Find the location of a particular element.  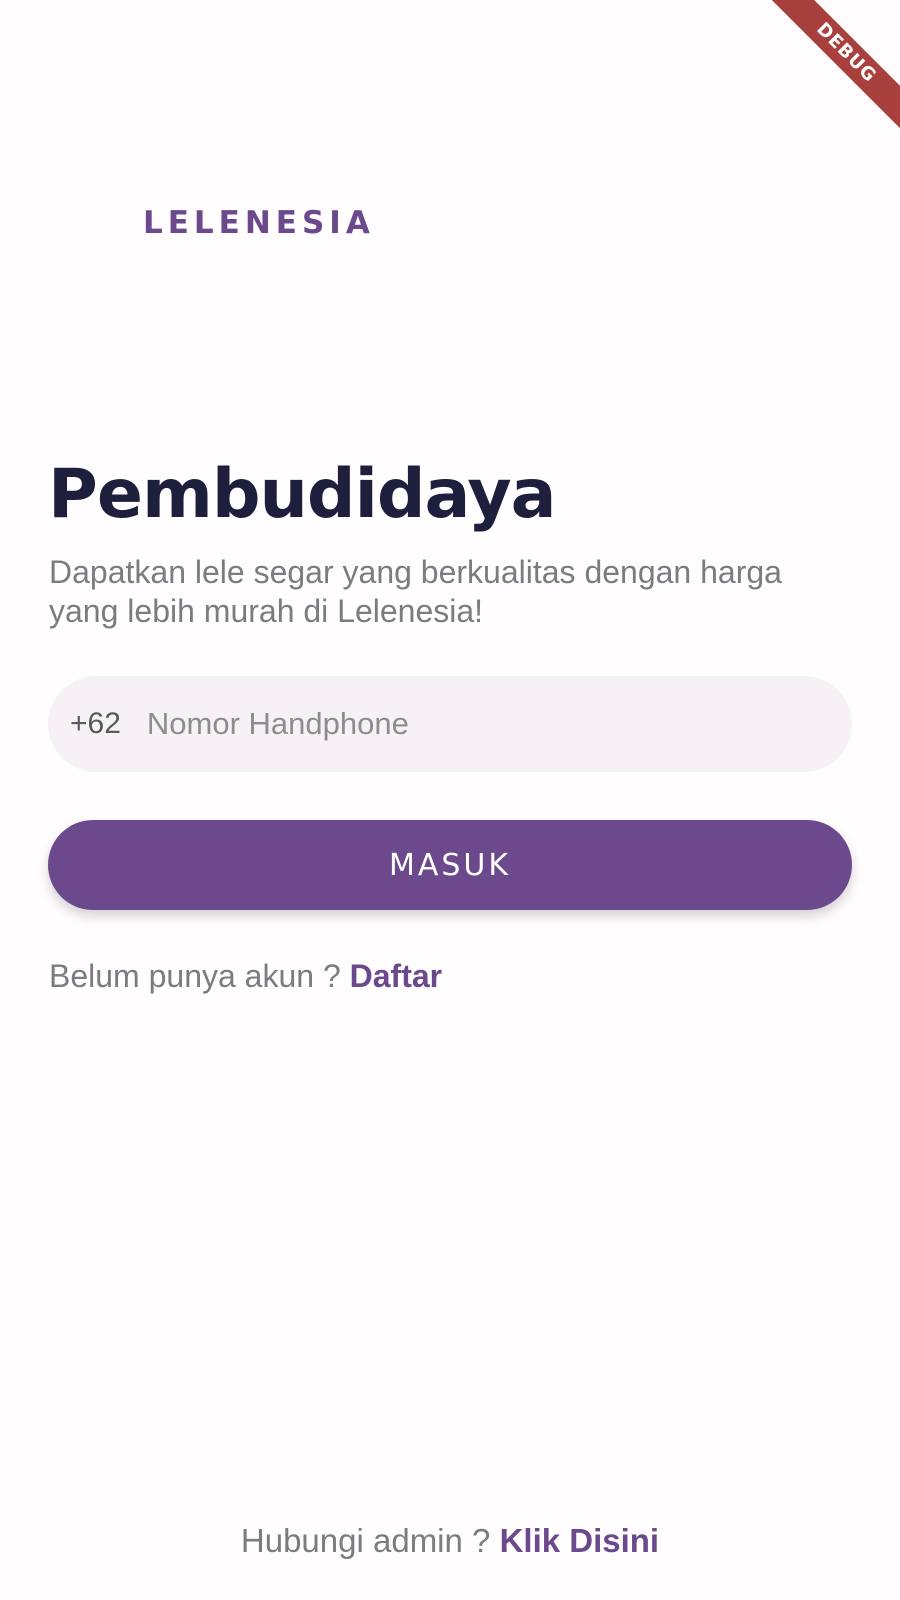

brand-logo-text: LELENESIA is located at coordinates (259, 223).